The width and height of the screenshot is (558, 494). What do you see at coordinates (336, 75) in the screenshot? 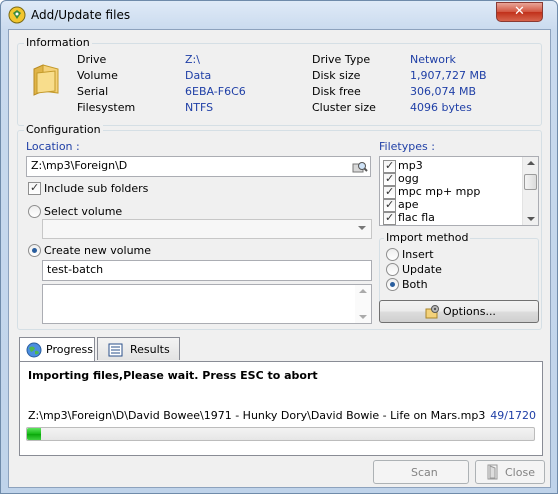
I see `disk-size-label: Disk size` at bounding box center [336, 75].